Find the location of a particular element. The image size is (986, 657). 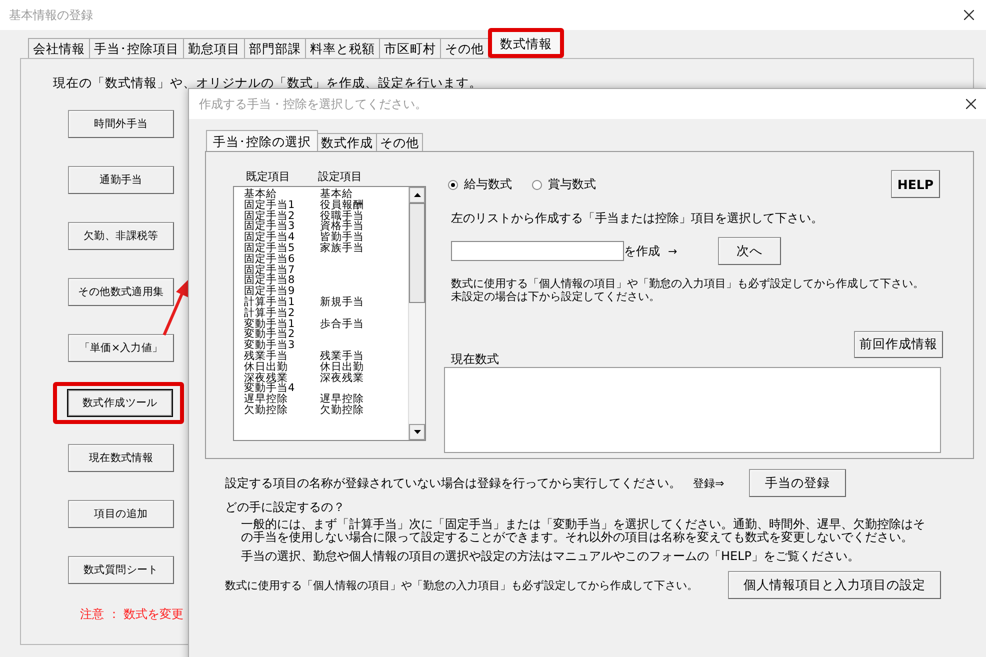

tab: 市区町村 is located at coordinates (410, 48).